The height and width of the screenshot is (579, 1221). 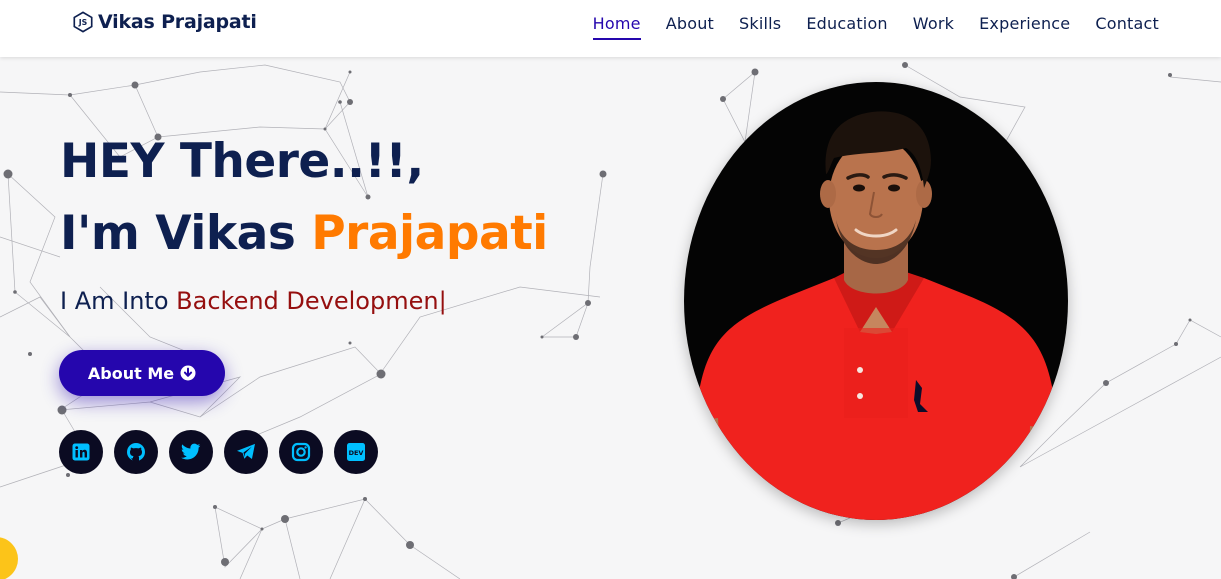 I want to click on github-icon, so click(x=136, y=452).